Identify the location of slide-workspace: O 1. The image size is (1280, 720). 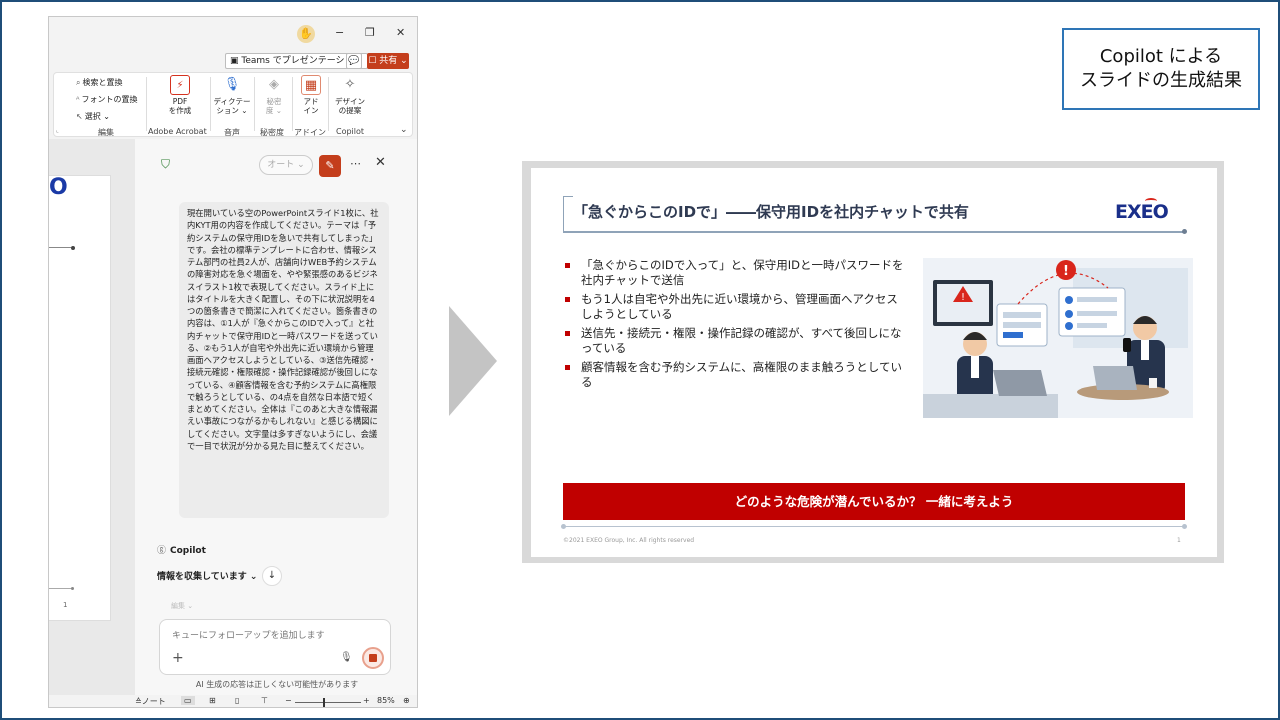
(92, 417).